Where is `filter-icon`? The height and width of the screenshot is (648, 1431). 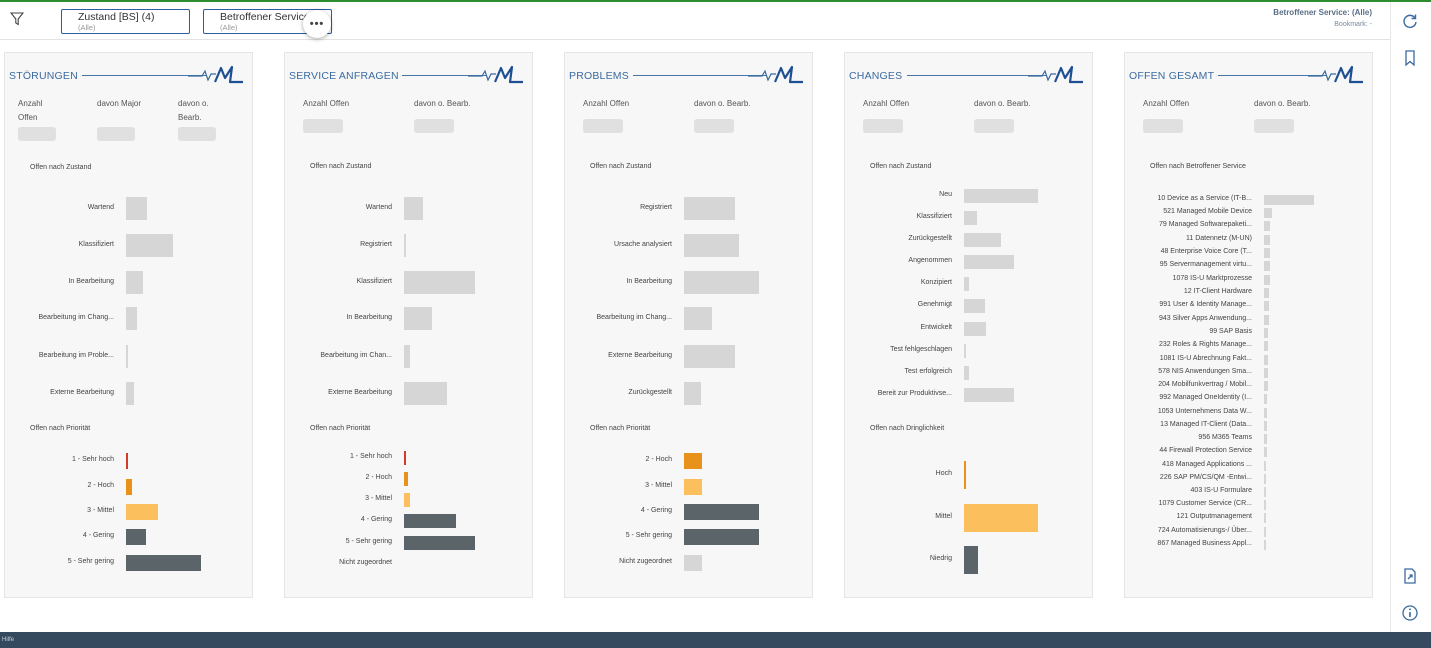
filter-icon is located at coordinates (17, 19).